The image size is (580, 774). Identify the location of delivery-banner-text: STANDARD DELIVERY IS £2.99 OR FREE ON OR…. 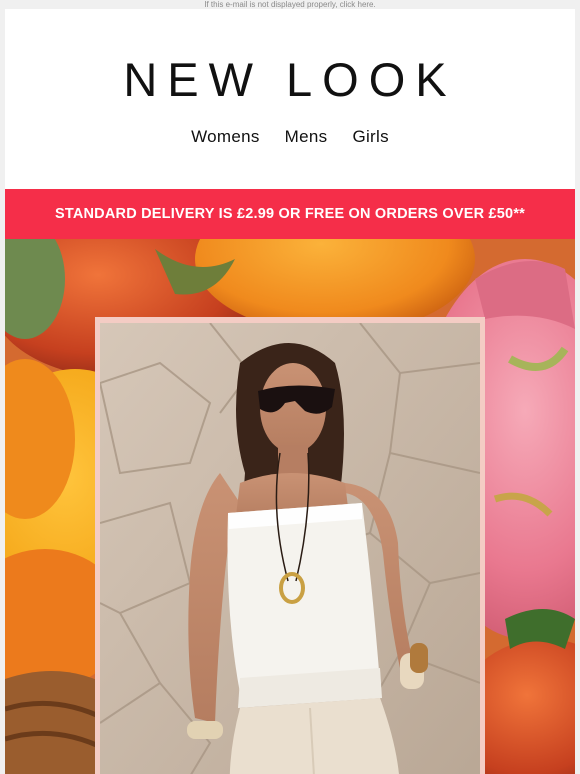
(289, 214).